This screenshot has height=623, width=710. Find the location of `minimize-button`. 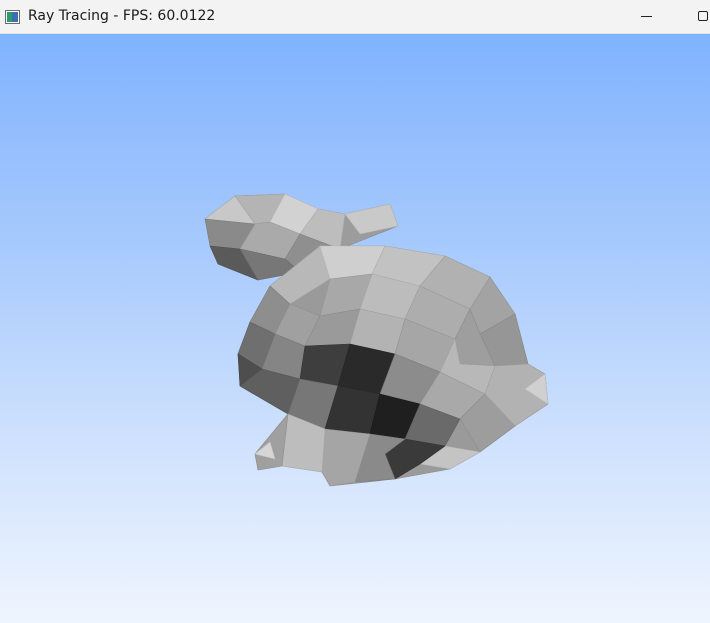

minimize-button is located at coordinates (646, 16).